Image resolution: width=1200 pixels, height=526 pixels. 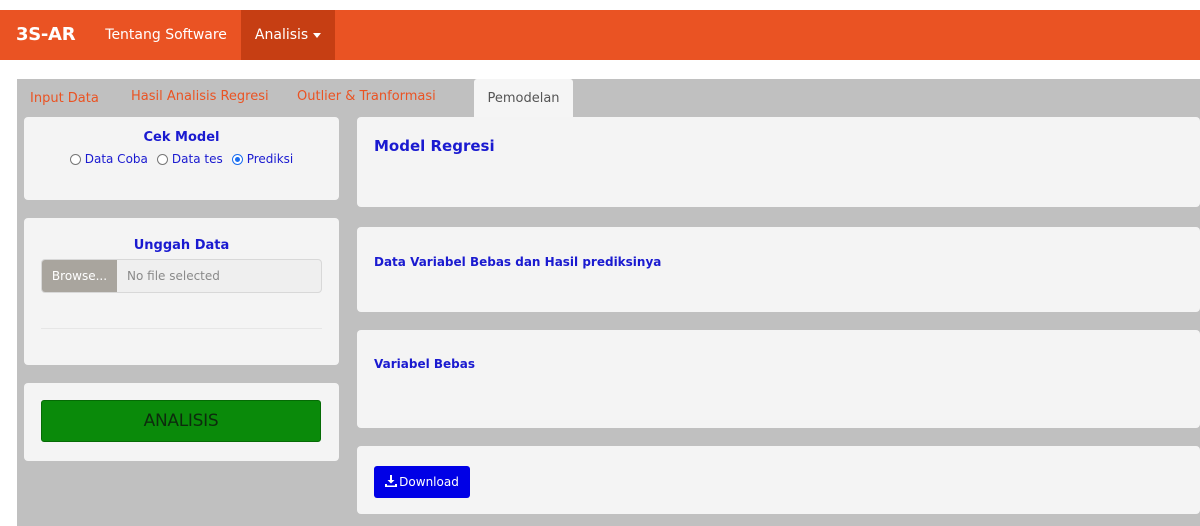 What do you see at coordinates (181, 245) in the screenshot?
I see `unggah-data-title: Unggah Data` at bounding box center [181, 245].